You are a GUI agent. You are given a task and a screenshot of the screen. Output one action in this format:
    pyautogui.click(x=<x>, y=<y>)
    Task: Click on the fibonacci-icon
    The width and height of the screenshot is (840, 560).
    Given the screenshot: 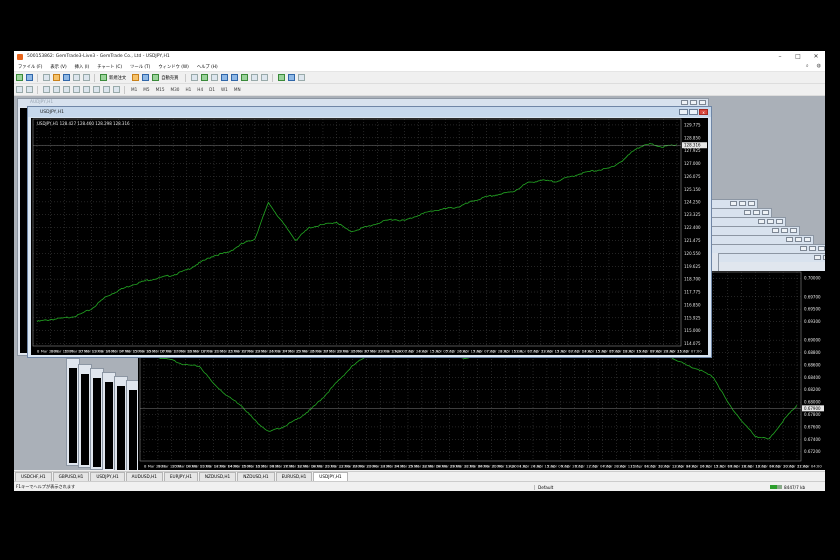 What is the action you would take?
    pyautogui.click(x=86, y=89)
    